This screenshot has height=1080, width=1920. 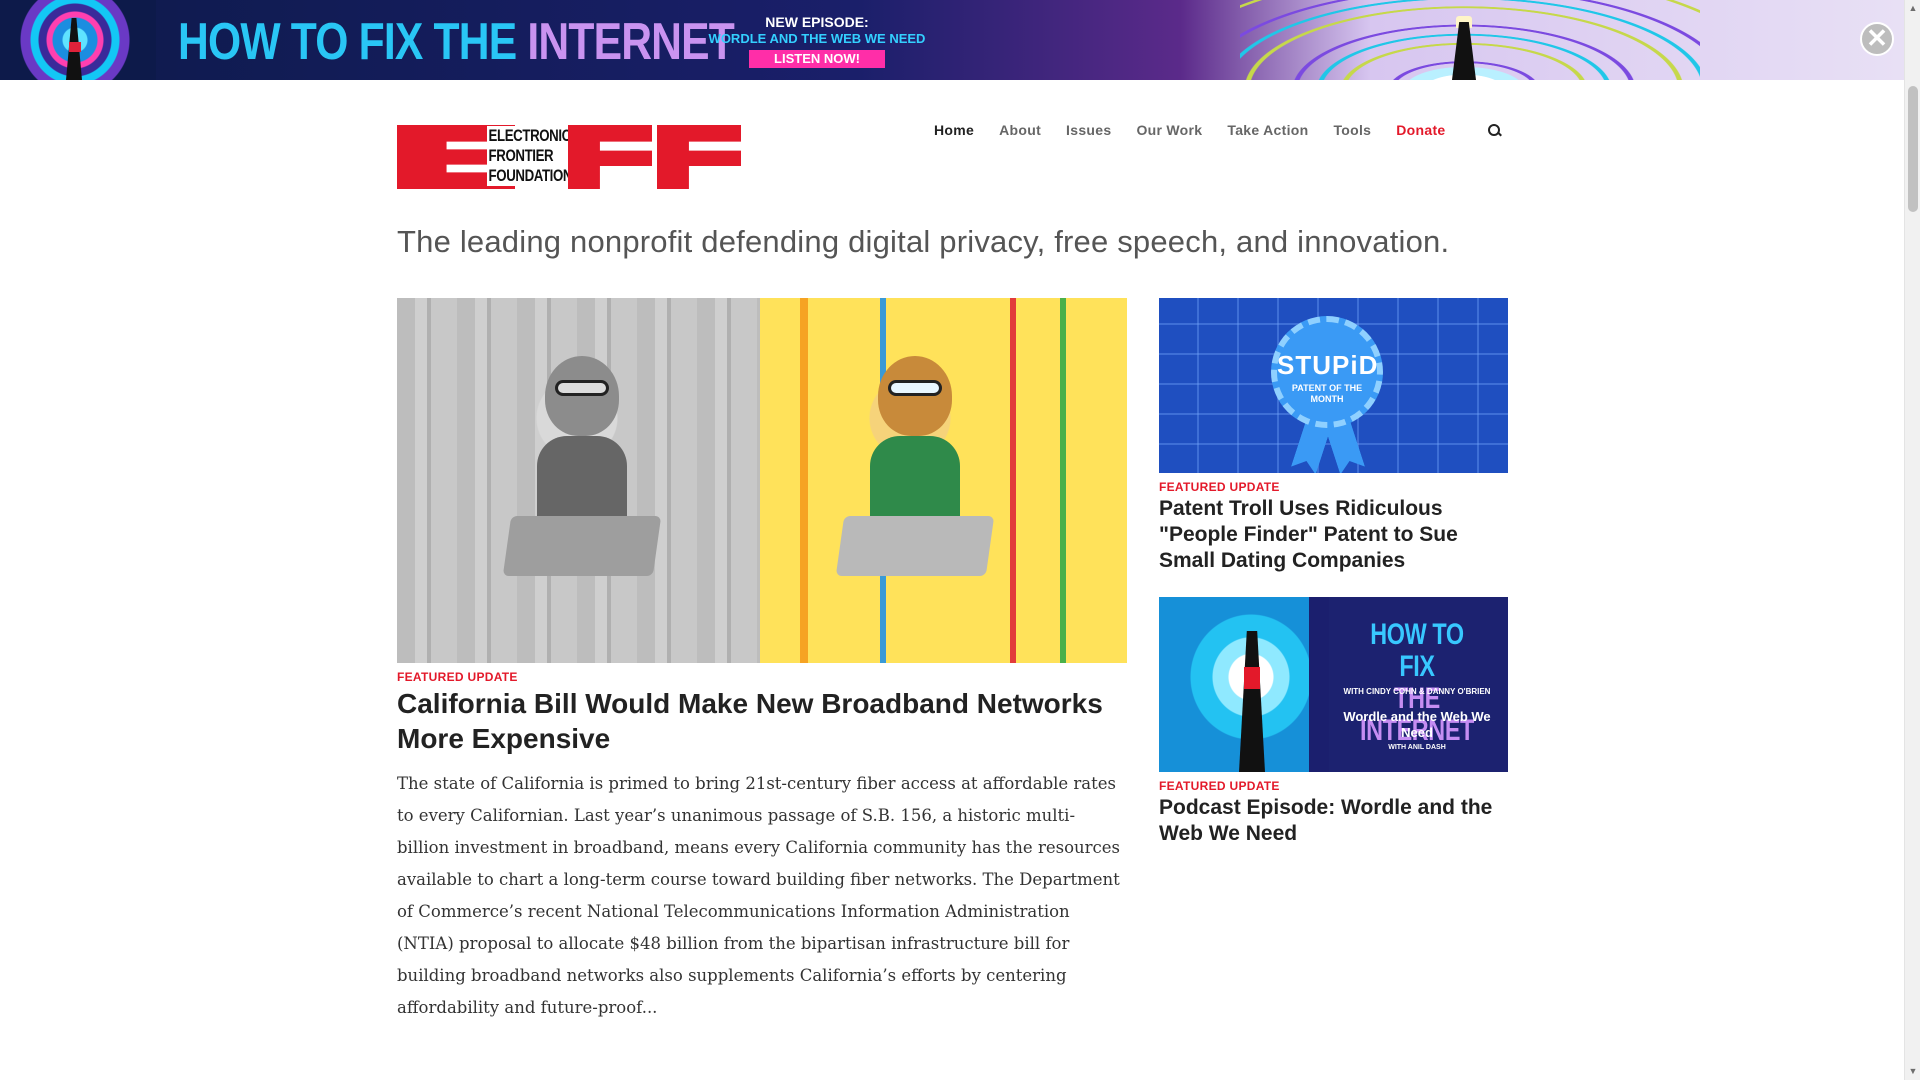 I want to click on banner-title-part1: HOW TO FIX THE, so click(x=347, y=42).